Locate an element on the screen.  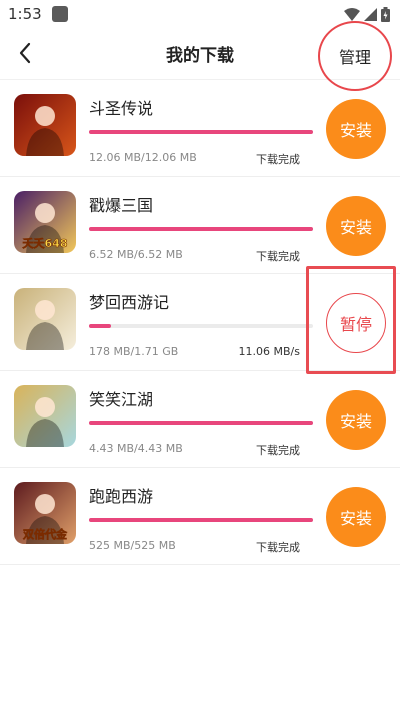
download-item: 斗圣传说 12.06 MB/12.06 MB 下载完成 安装 is located at coordinates (200, 128).